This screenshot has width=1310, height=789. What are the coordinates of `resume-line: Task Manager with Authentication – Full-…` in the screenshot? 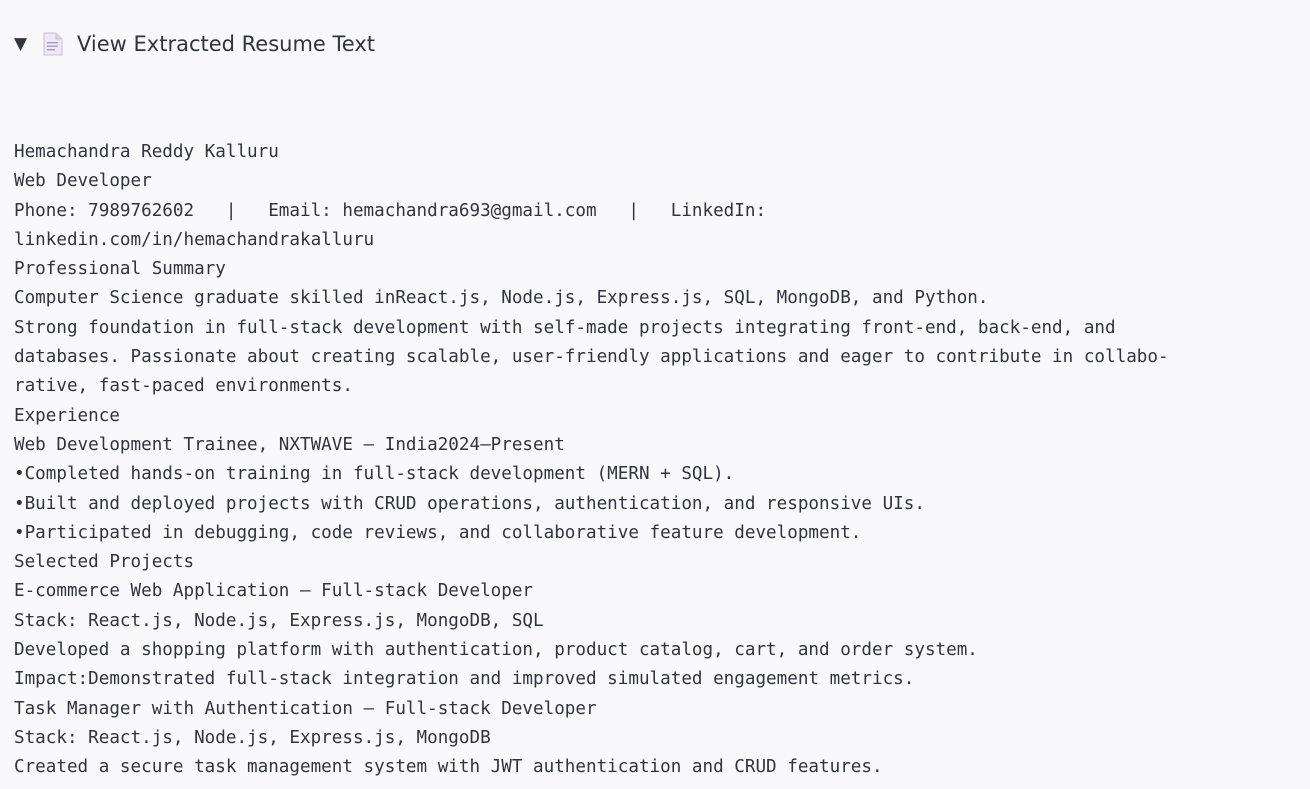 It's located at (305, 708).